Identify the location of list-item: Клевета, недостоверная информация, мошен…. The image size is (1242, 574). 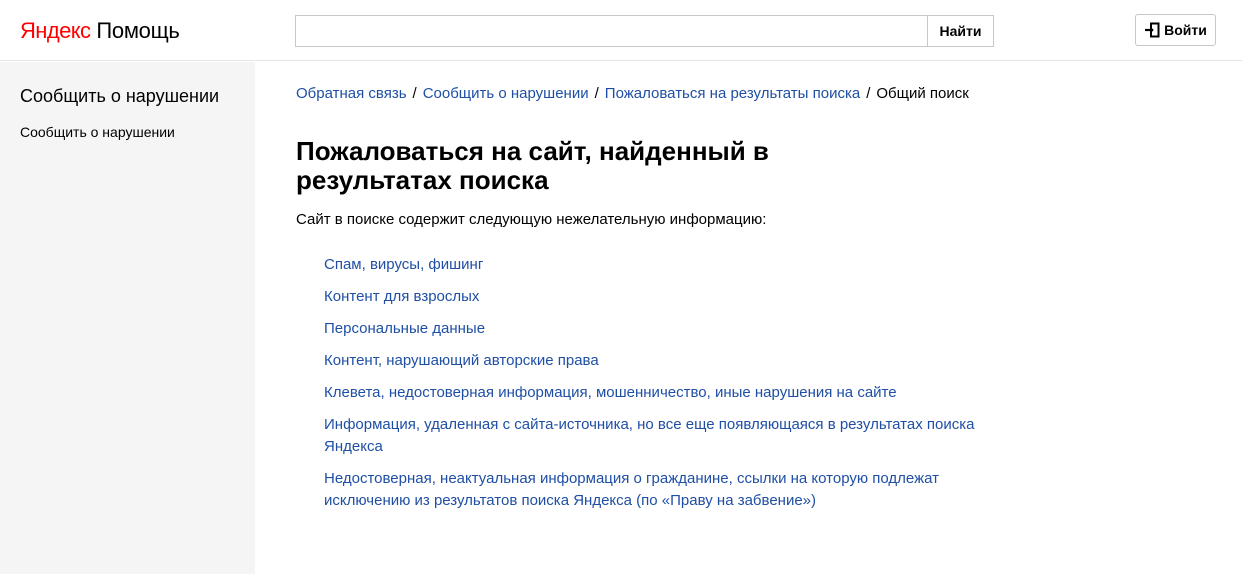
(654, 393).